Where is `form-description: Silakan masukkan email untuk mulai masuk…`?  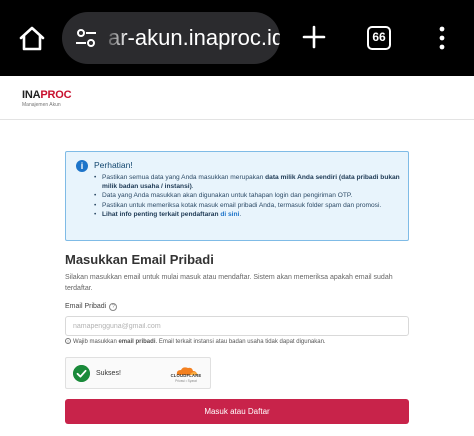 form-description: Silakan masukkan email untuk mulai masuk… is located at coordinates (229, 283).